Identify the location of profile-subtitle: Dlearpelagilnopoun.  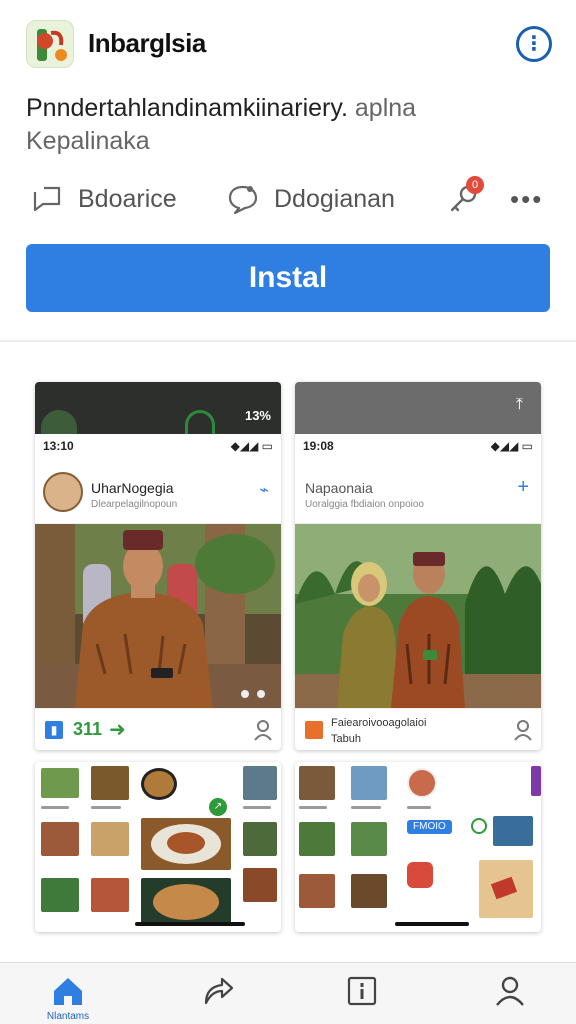
(134, 504).